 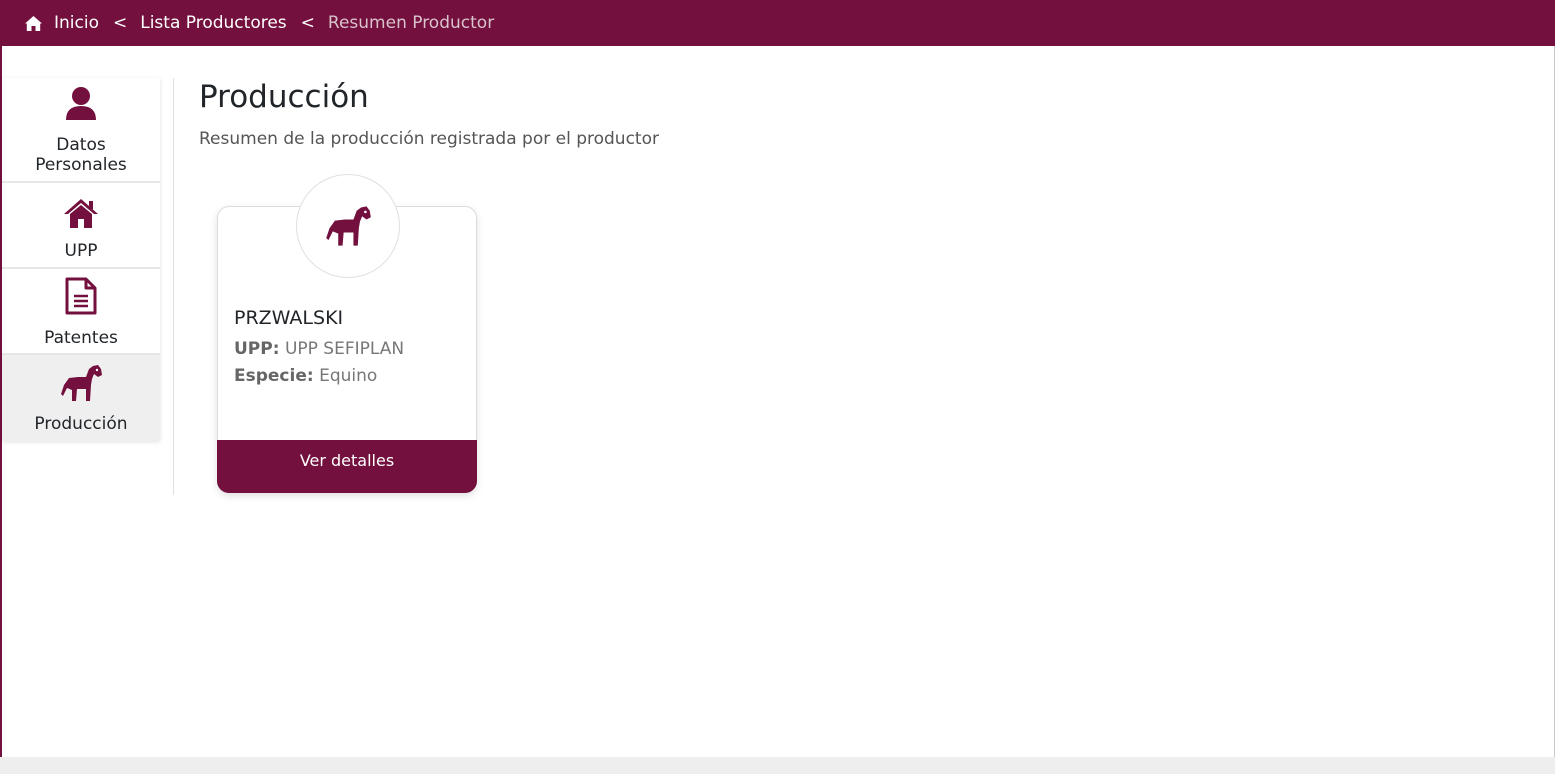 I want to click on house-icon, so click(x=81, y=213).